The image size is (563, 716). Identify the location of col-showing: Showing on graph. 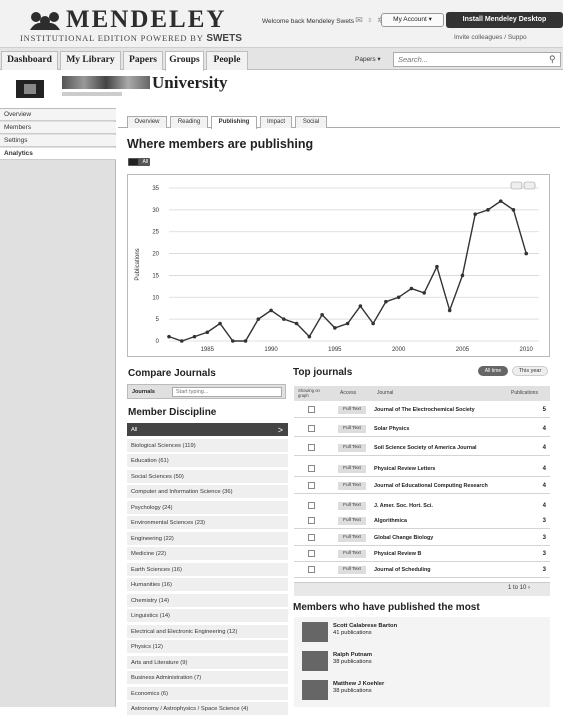
(309, 393).